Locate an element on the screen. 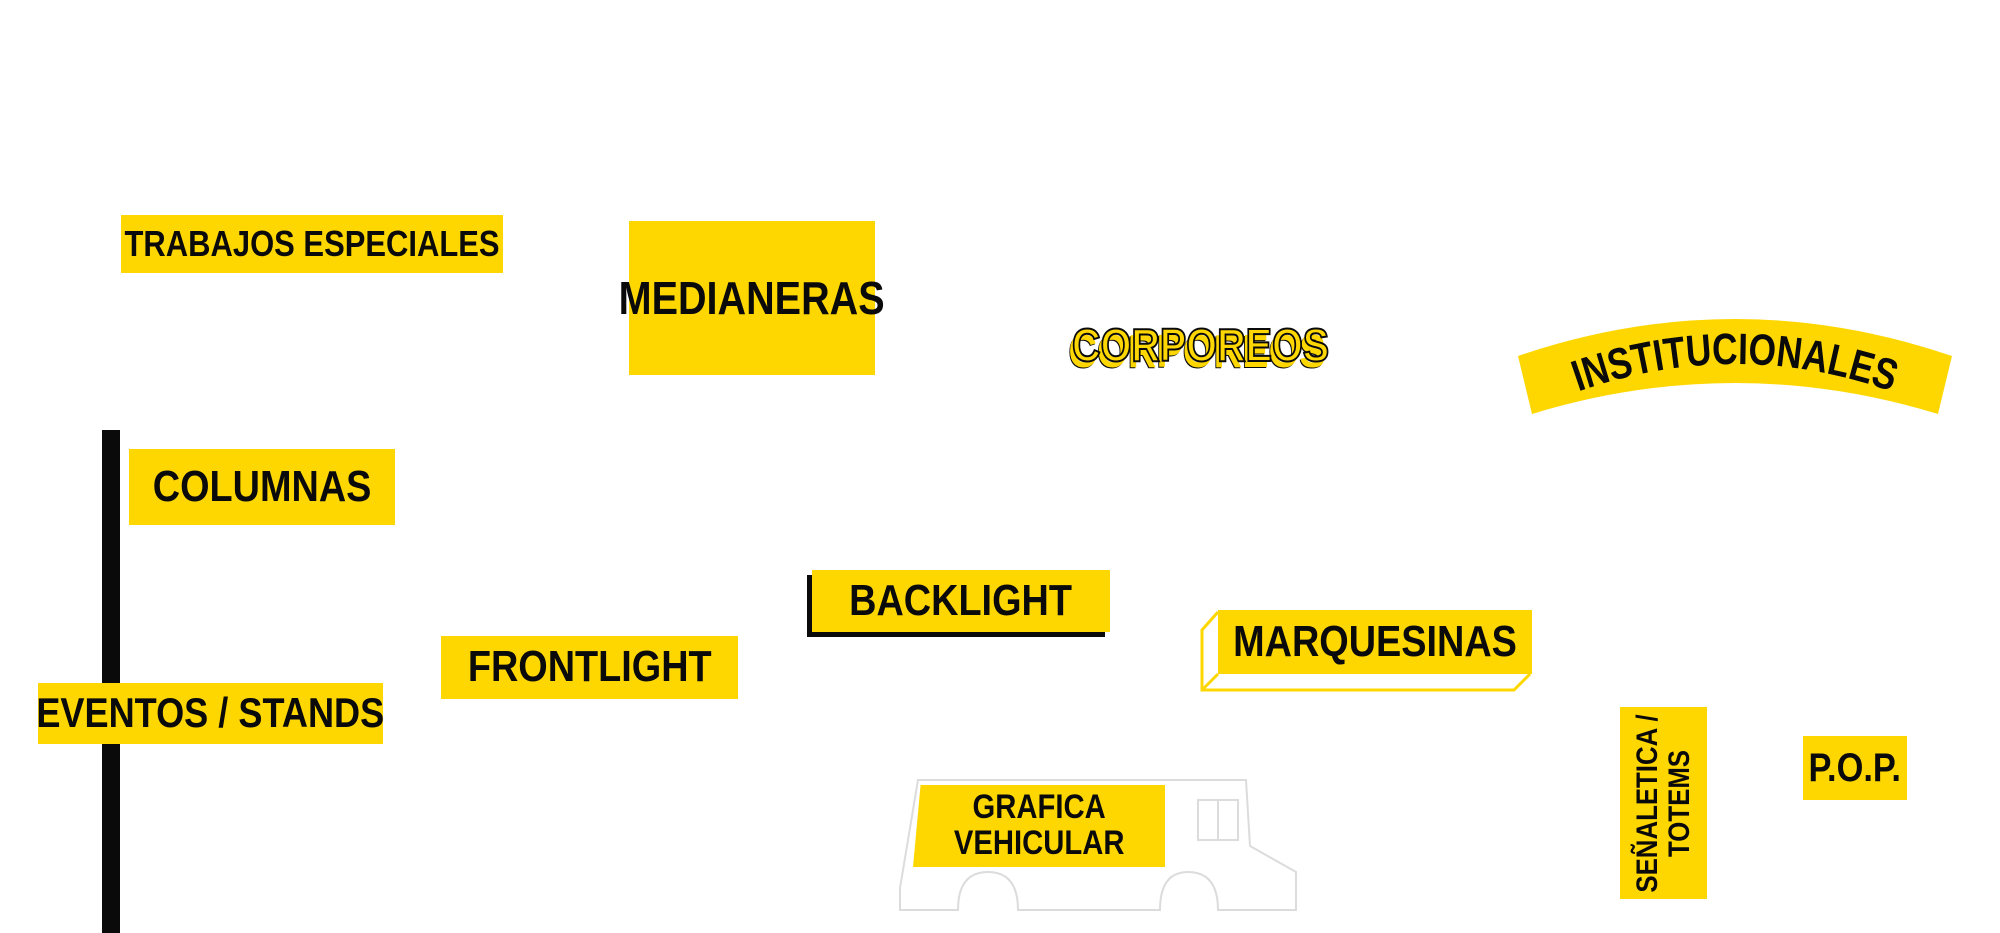  category-label-line2: TOTEMS is located at coordinates (1679, 803).